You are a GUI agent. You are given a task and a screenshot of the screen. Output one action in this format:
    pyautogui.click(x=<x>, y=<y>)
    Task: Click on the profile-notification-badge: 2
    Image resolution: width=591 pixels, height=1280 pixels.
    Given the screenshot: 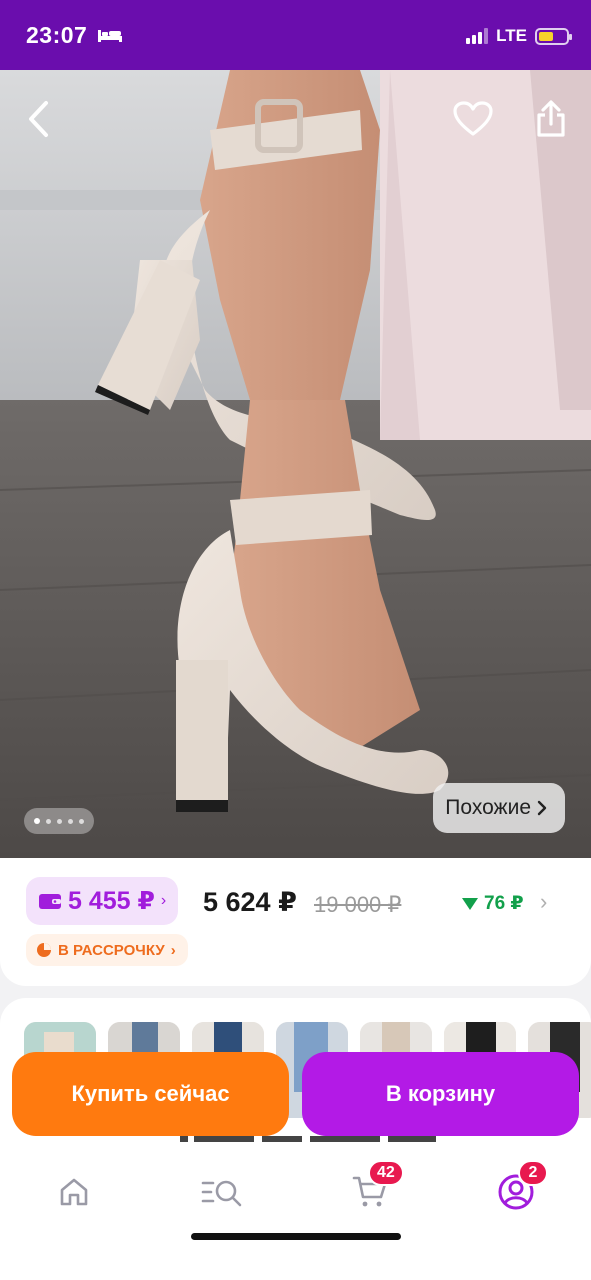 What is the action you would take?
    pyautogui.click(x=533, y=1173)
    